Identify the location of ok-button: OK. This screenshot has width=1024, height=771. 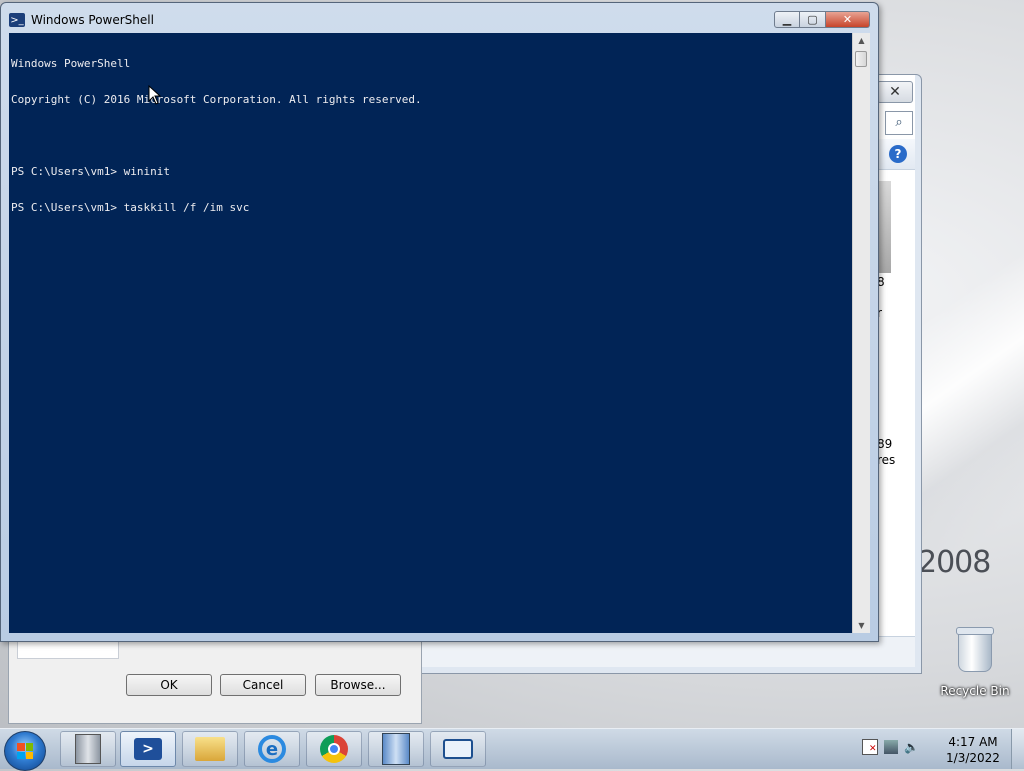
(169, 685).